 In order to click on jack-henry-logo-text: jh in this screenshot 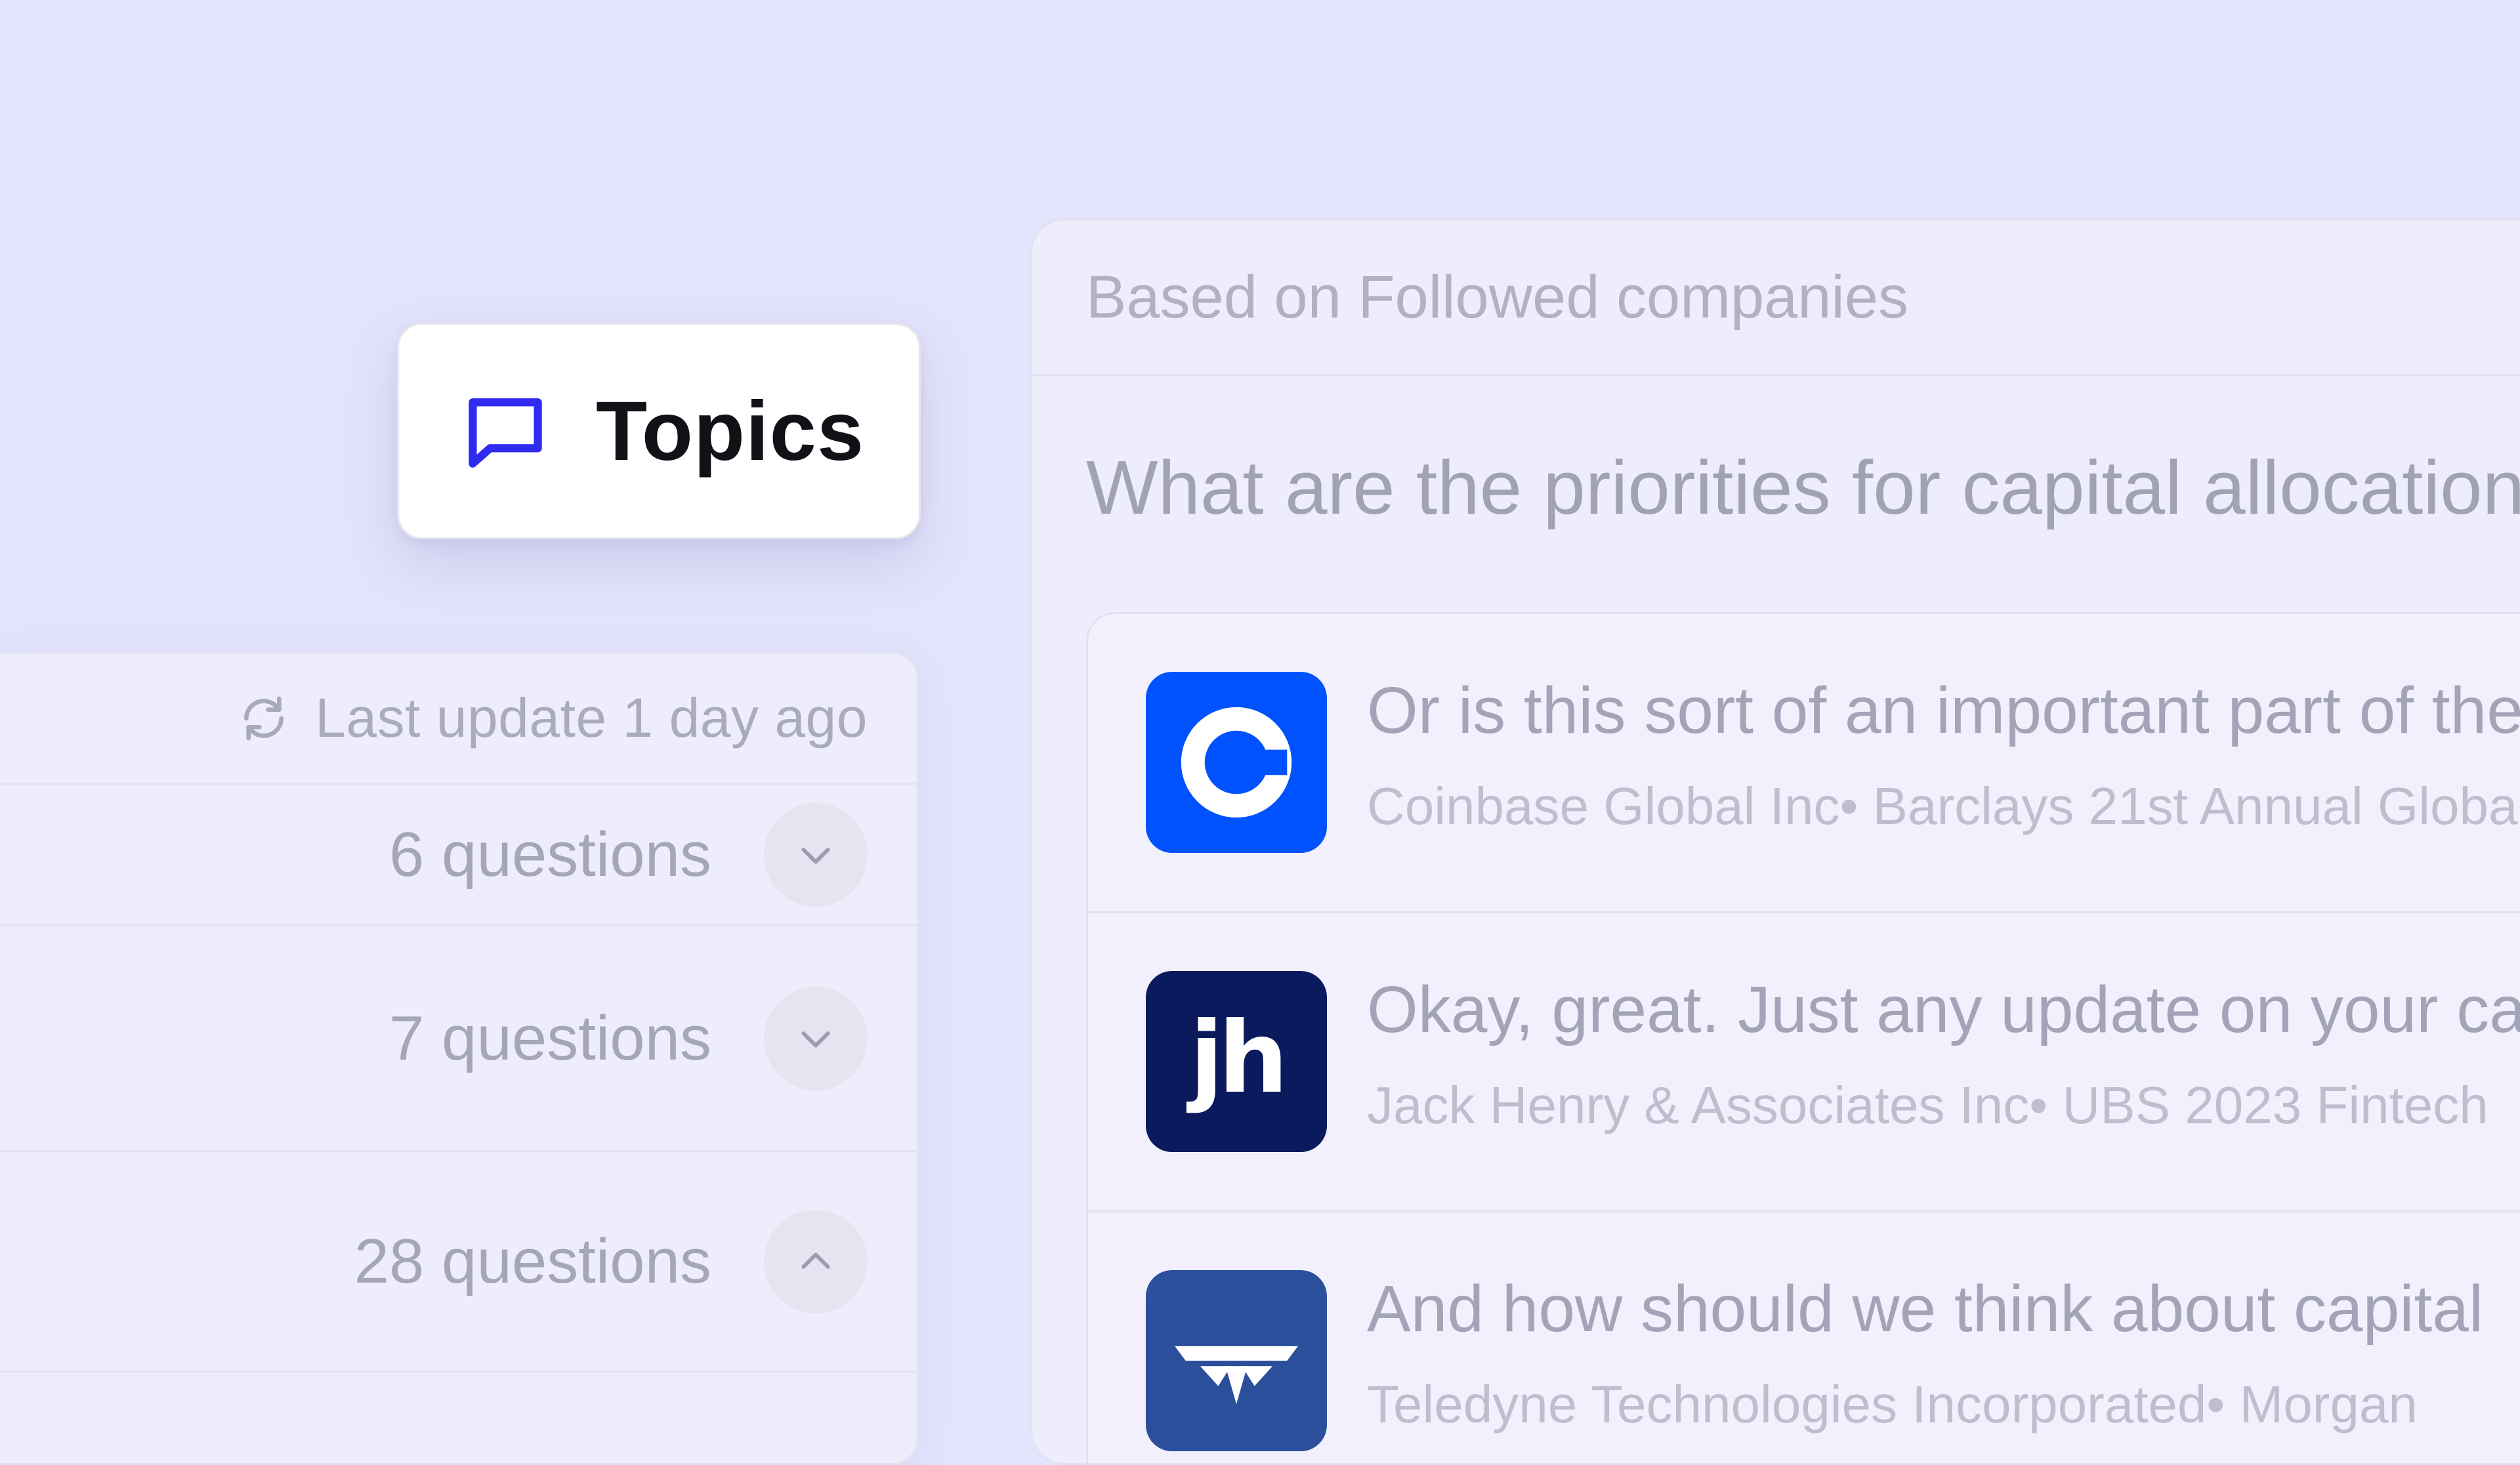, I will do `click(1238, 1058)`.